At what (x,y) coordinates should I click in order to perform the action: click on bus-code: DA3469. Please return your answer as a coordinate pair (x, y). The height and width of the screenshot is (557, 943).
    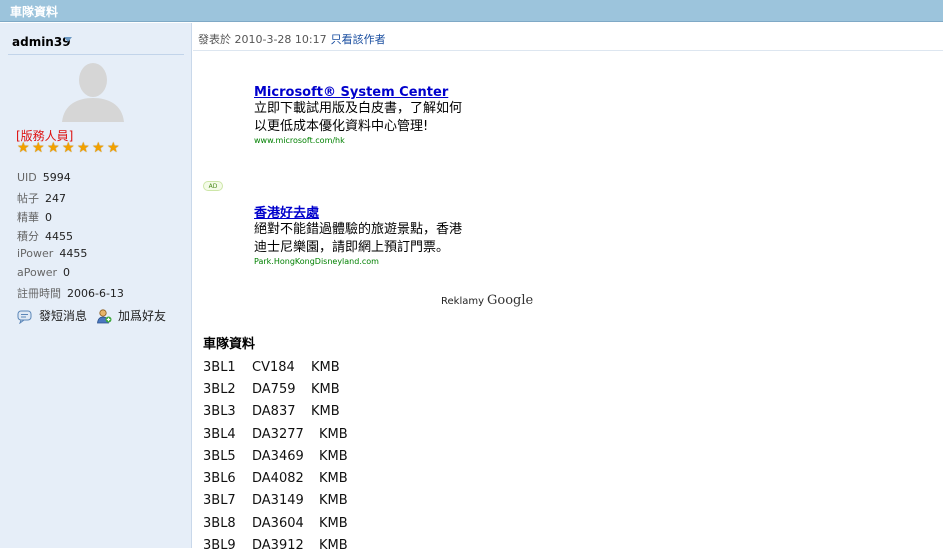
    Looking at the image, I should click on (278, 456).